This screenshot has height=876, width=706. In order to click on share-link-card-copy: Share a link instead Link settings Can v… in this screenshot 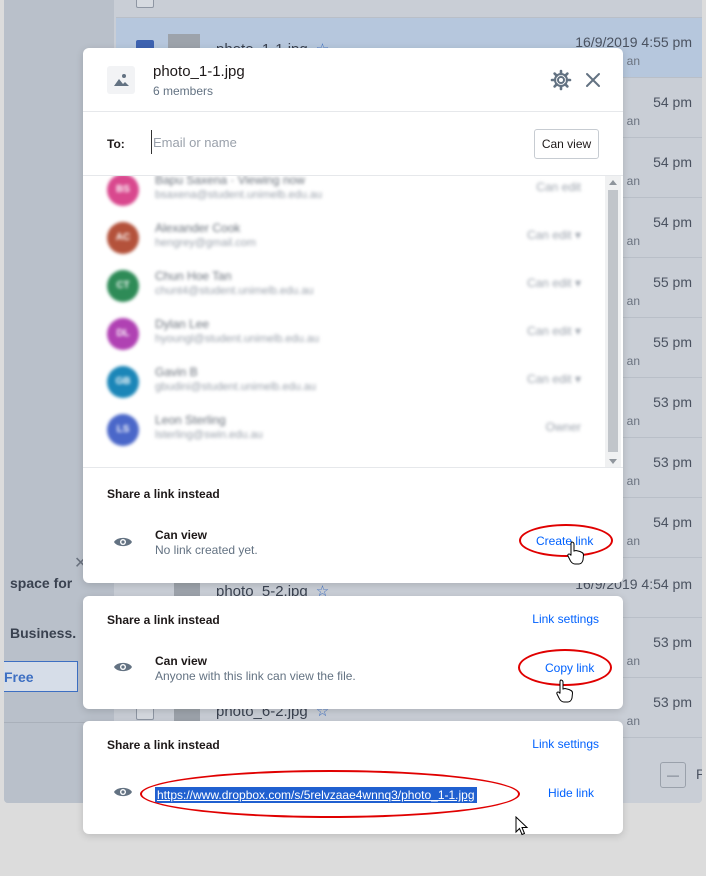, I will do `click(353, 652)`.